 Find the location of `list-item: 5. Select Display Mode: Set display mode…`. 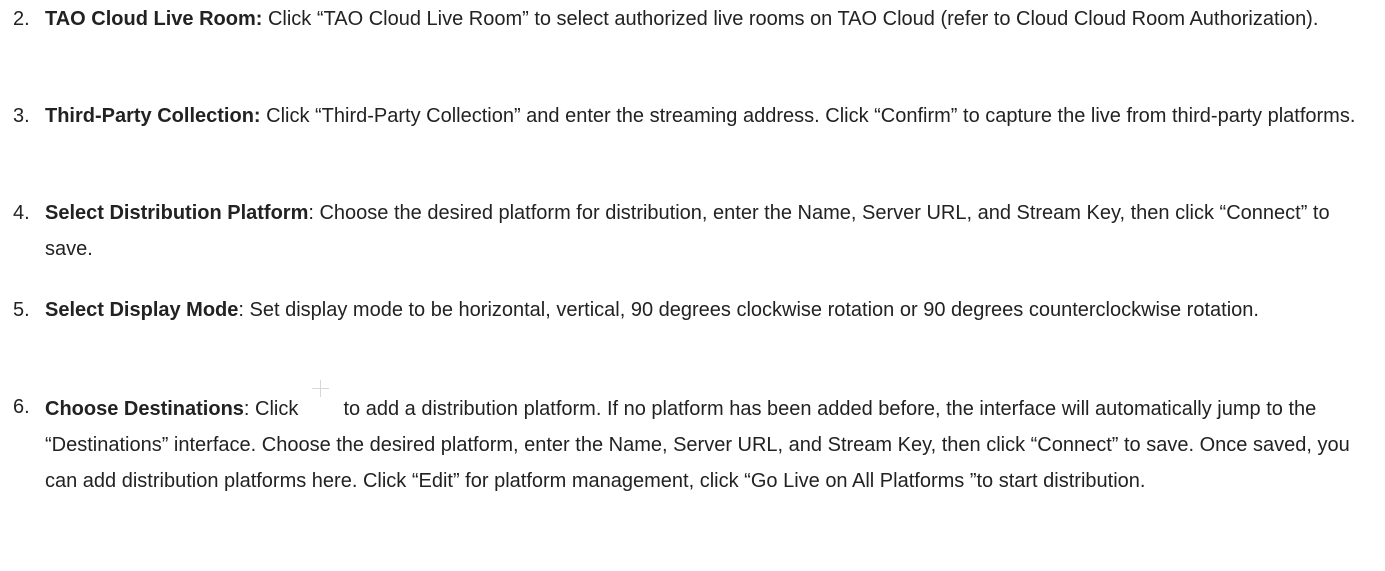

list-item: 5. Select Display Mode: Set display mode… is located at coordinates (692, 310).